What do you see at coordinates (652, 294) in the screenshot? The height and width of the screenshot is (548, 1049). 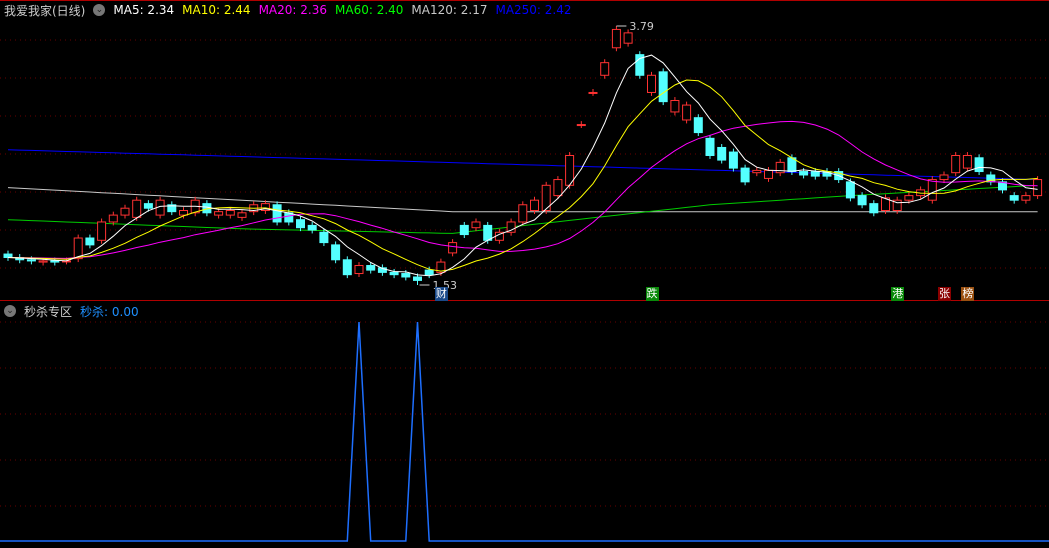 I see `event-marker: 跌` at bounding box center [652, 294].